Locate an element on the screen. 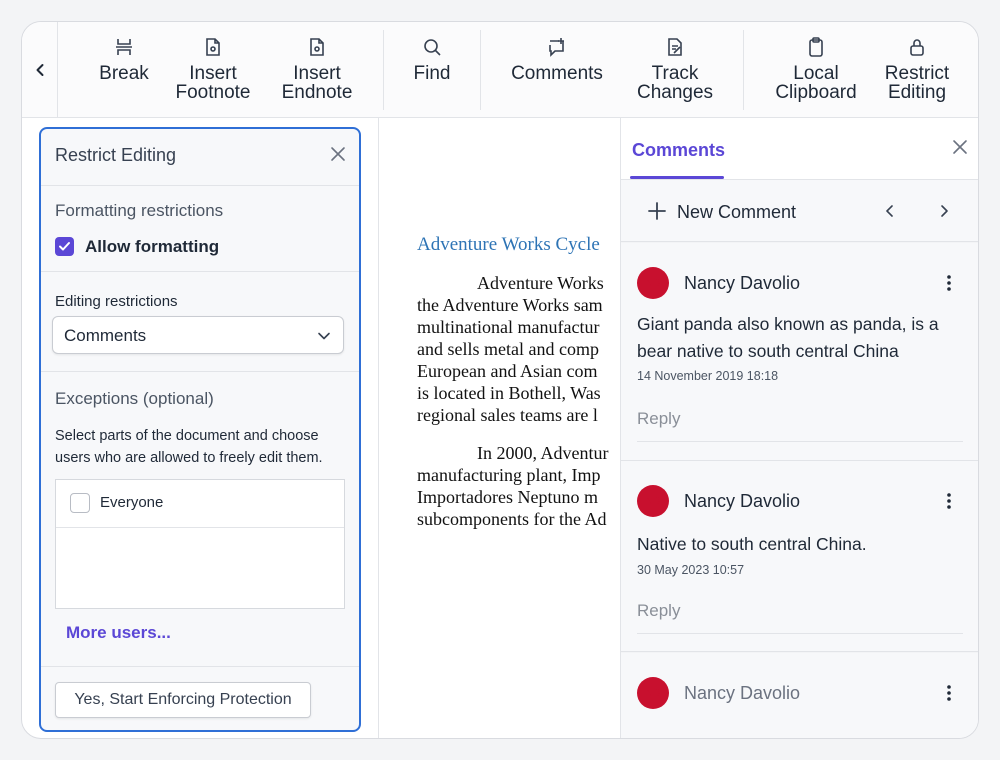  tab-comments: Comments is located at coordinates (678, 150).